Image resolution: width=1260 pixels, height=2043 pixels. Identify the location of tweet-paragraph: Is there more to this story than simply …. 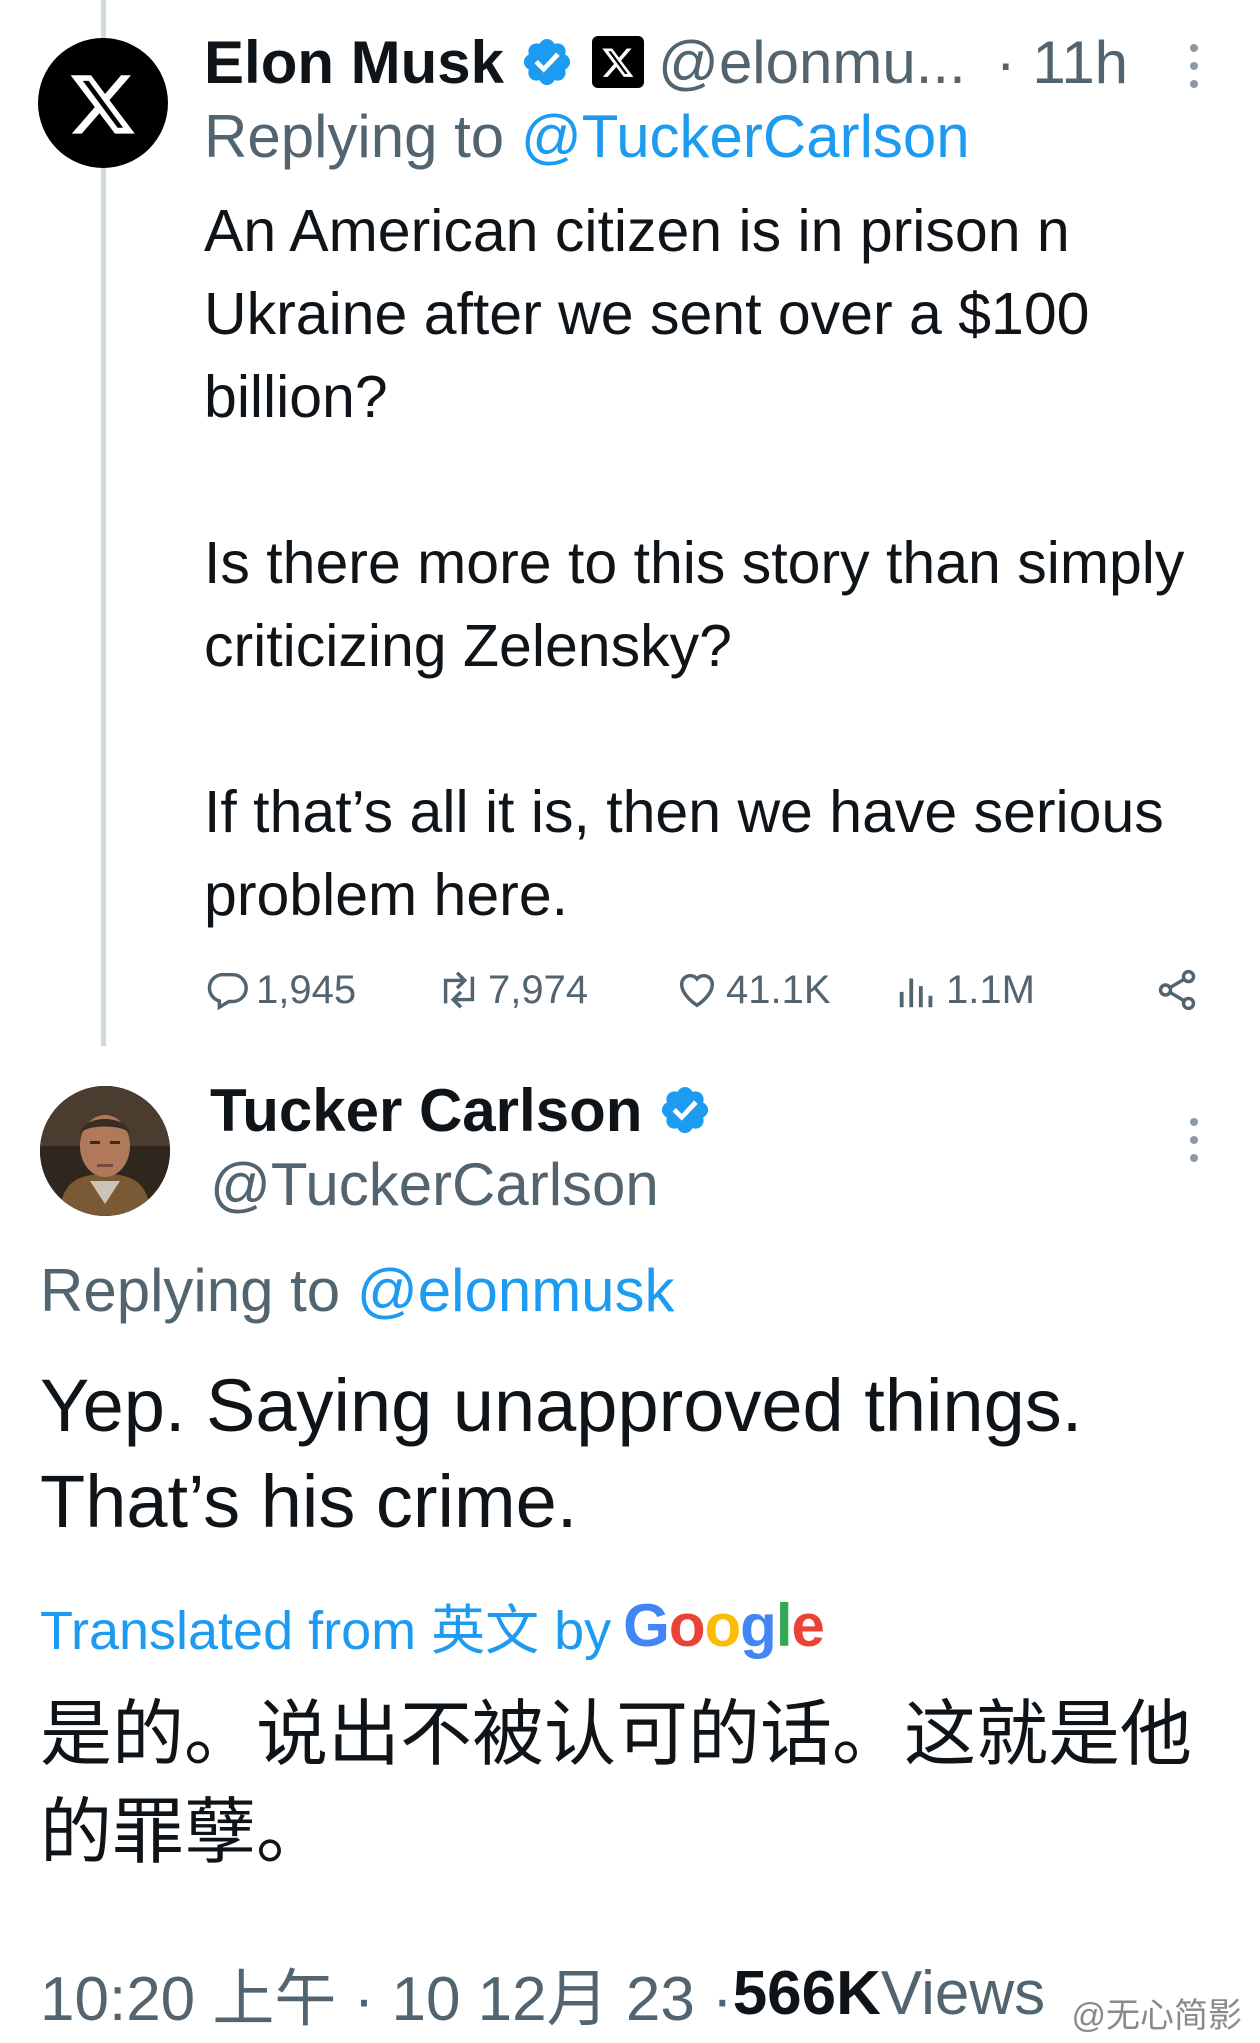
(694, 604).